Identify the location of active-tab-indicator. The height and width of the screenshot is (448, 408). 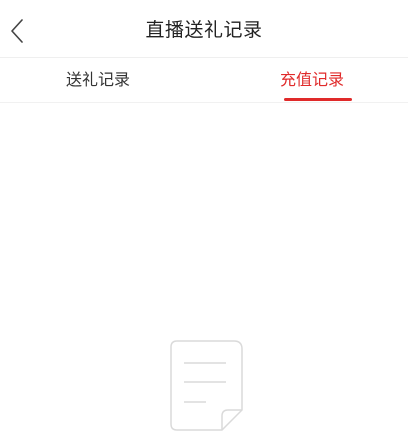
(318, 99).